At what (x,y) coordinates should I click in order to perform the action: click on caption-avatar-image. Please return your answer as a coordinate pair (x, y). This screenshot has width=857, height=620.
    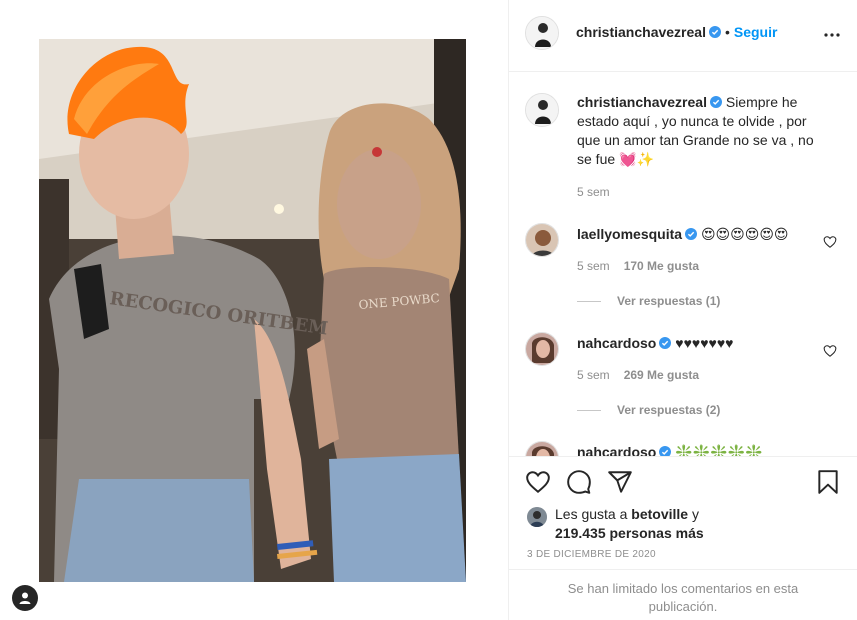
    Looking at the image, I should click on (542, 110).